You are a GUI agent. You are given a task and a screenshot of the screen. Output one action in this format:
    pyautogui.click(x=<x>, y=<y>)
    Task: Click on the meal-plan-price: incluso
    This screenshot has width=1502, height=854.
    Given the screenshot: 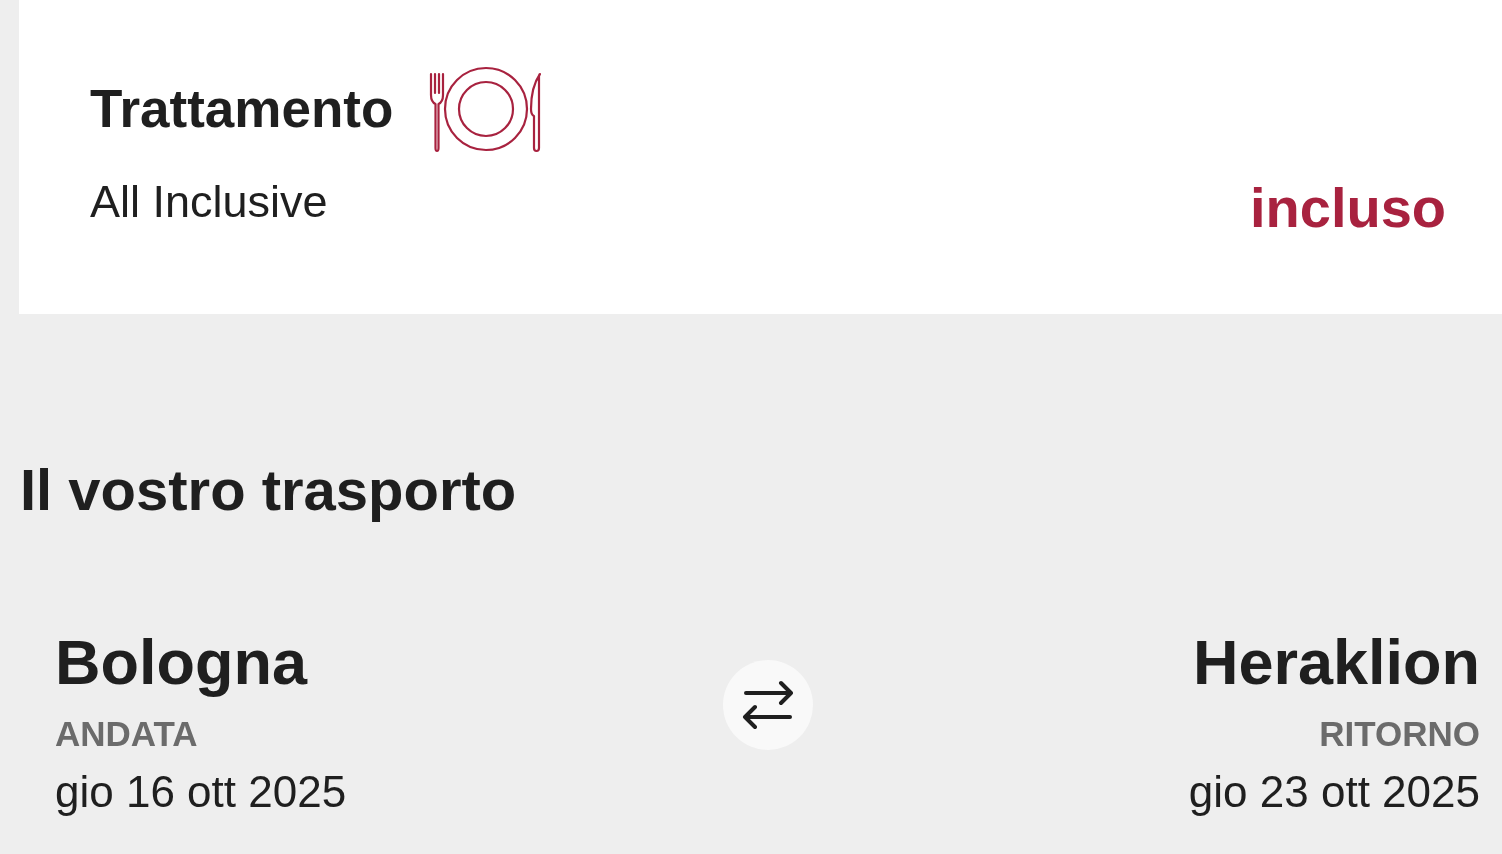 What is the action you would take?
    pyautogui.click(x=1347, y=208)
    